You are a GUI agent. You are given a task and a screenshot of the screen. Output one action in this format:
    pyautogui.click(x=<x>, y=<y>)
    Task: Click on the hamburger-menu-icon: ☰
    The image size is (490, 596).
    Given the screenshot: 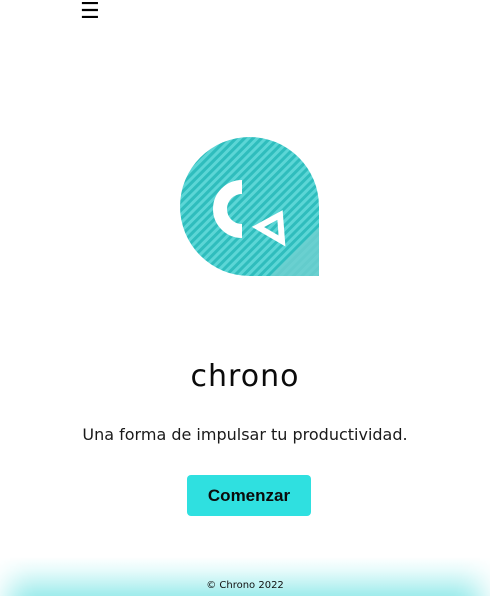 What is the action you would take?
    pyautogui.click(x=90, y=12)
    